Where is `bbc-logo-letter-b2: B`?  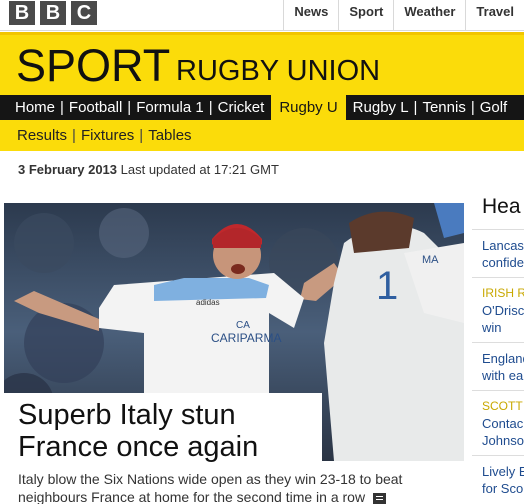 bbc-logo-letter-b2: B is located at coordinates (53, 13).